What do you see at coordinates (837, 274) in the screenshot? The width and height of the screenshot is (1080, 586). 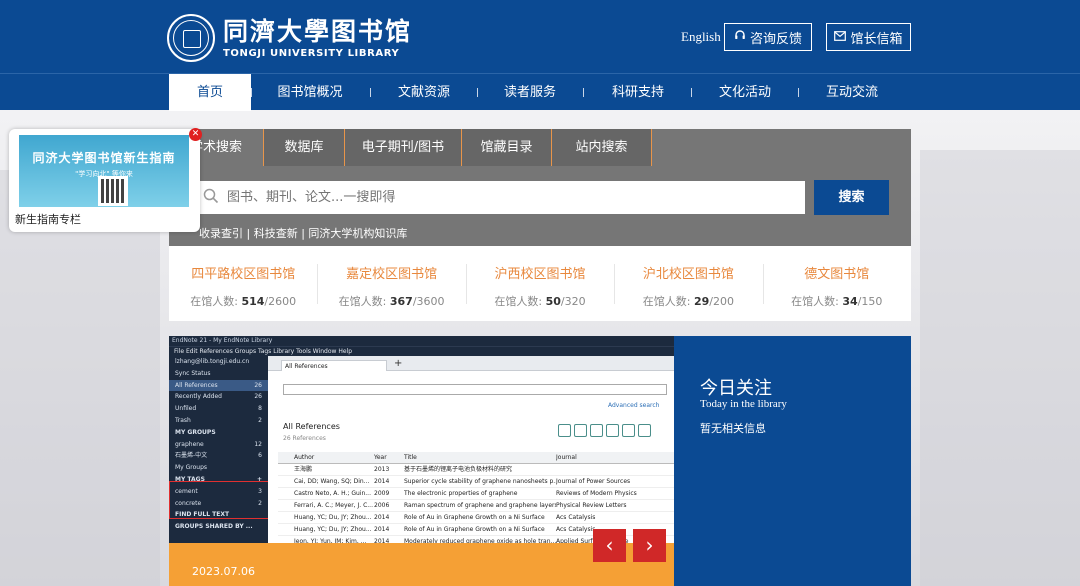 I see `stat-name: 德文图书馆` at bounding box center [837, 274].